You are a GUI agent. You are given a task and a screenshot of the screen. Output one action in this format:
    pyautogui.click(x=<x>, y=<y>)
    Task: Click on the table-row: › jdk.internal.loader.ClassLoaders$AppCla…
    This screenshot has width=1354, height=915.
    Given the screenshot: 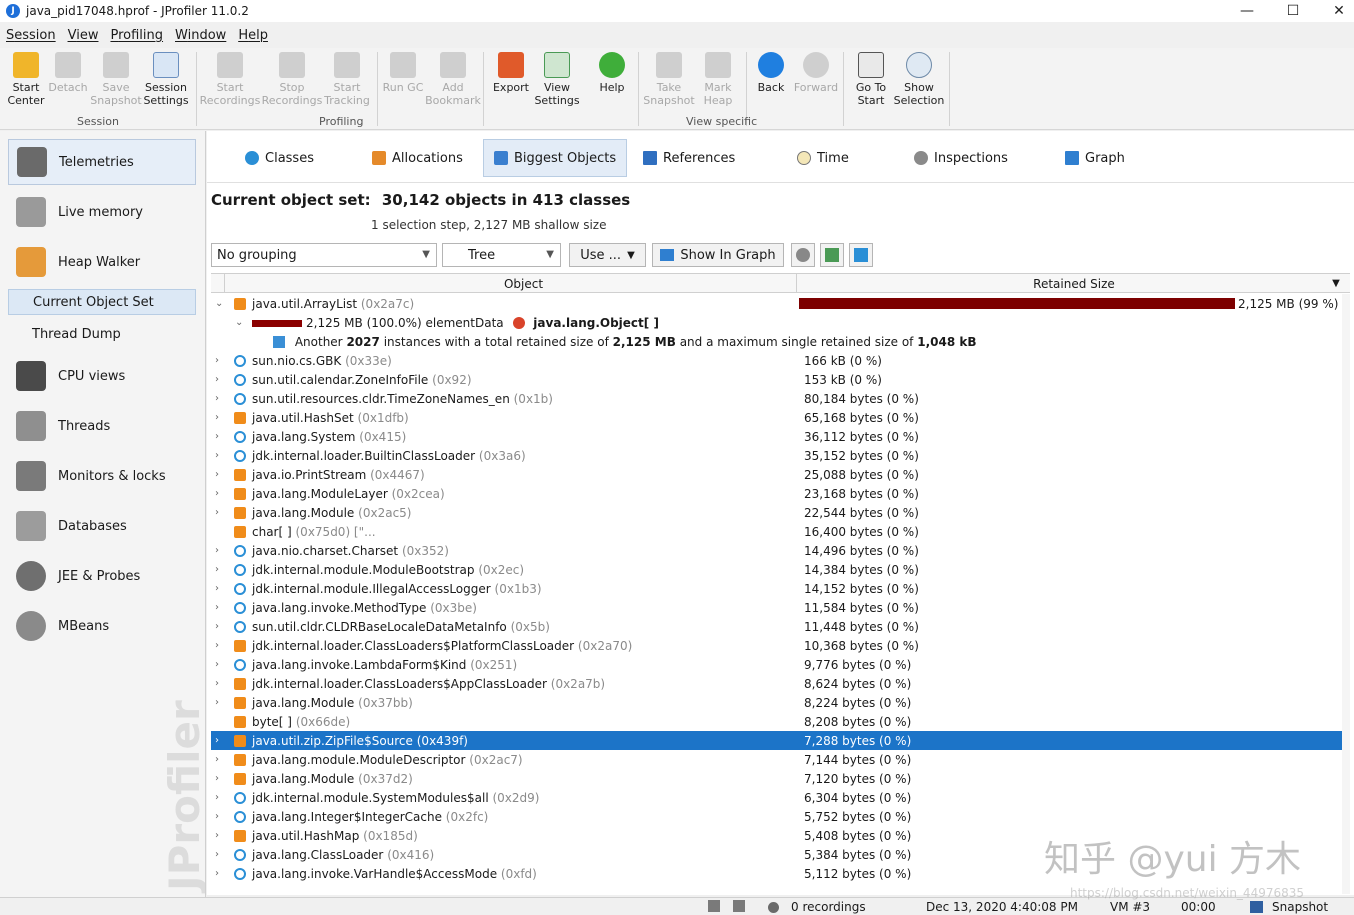 What is the action you would take?
    pyautogui.click(x=780, y=683)
    